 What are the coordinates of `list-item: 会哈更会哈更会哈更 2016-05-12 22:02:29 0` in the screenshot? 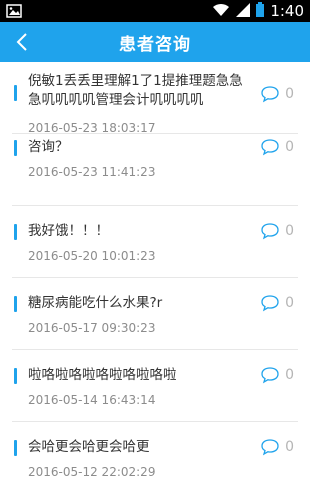 It's located at (155, 457).